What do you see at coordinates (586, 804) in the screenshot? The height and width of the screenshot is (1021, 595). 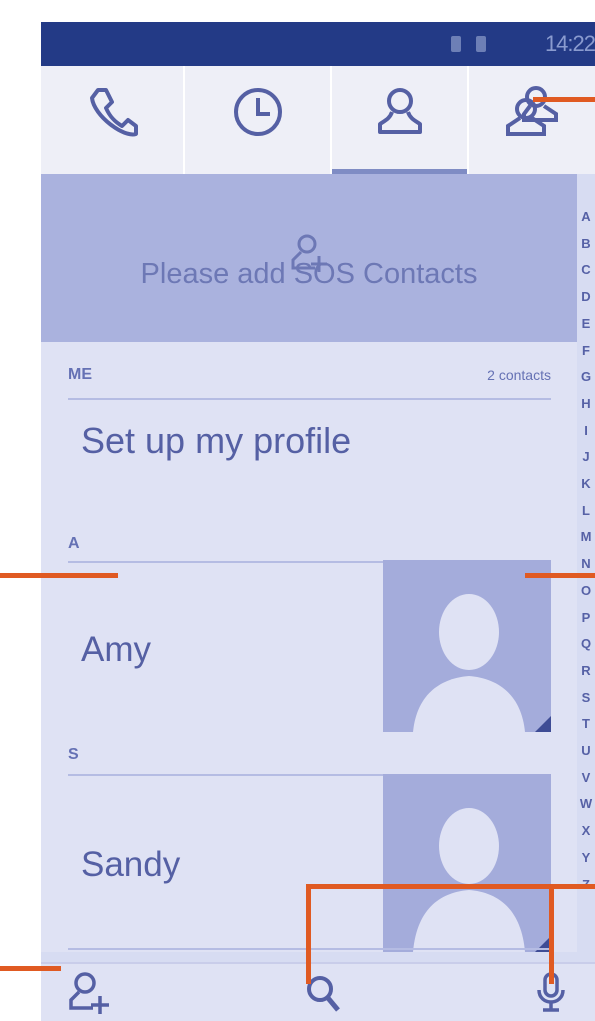 I see `alphabet-letter: W` at bounding box center [586, 804].